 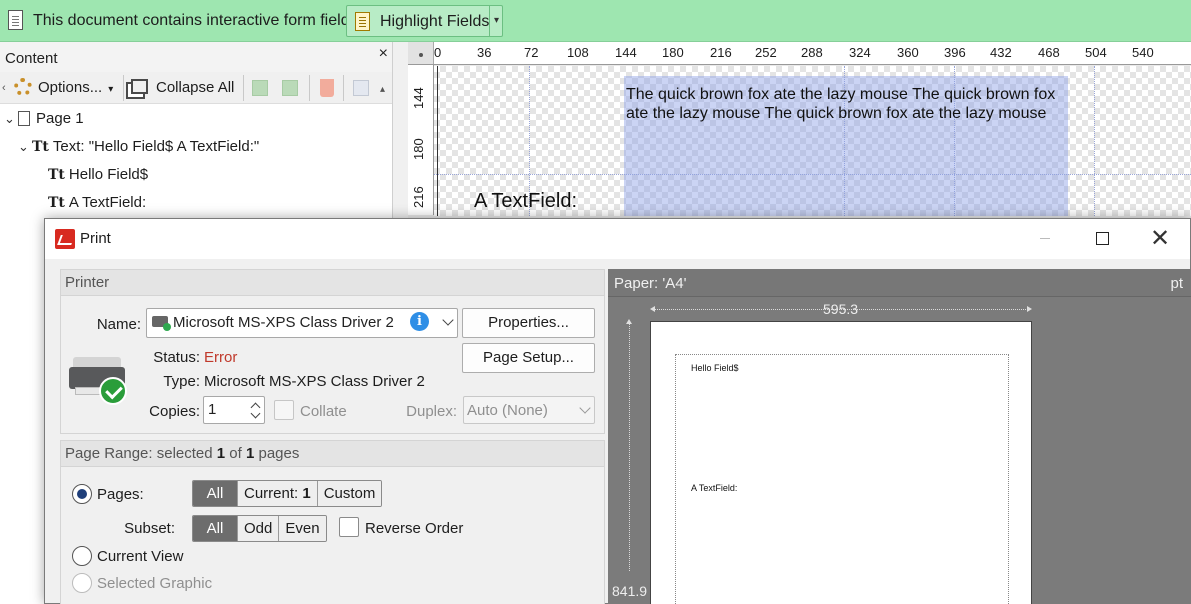 What do you see at coordinates (1160, 239) in the screenshot?
I see `close-button: ✕` at bounding box center [1160, 239].